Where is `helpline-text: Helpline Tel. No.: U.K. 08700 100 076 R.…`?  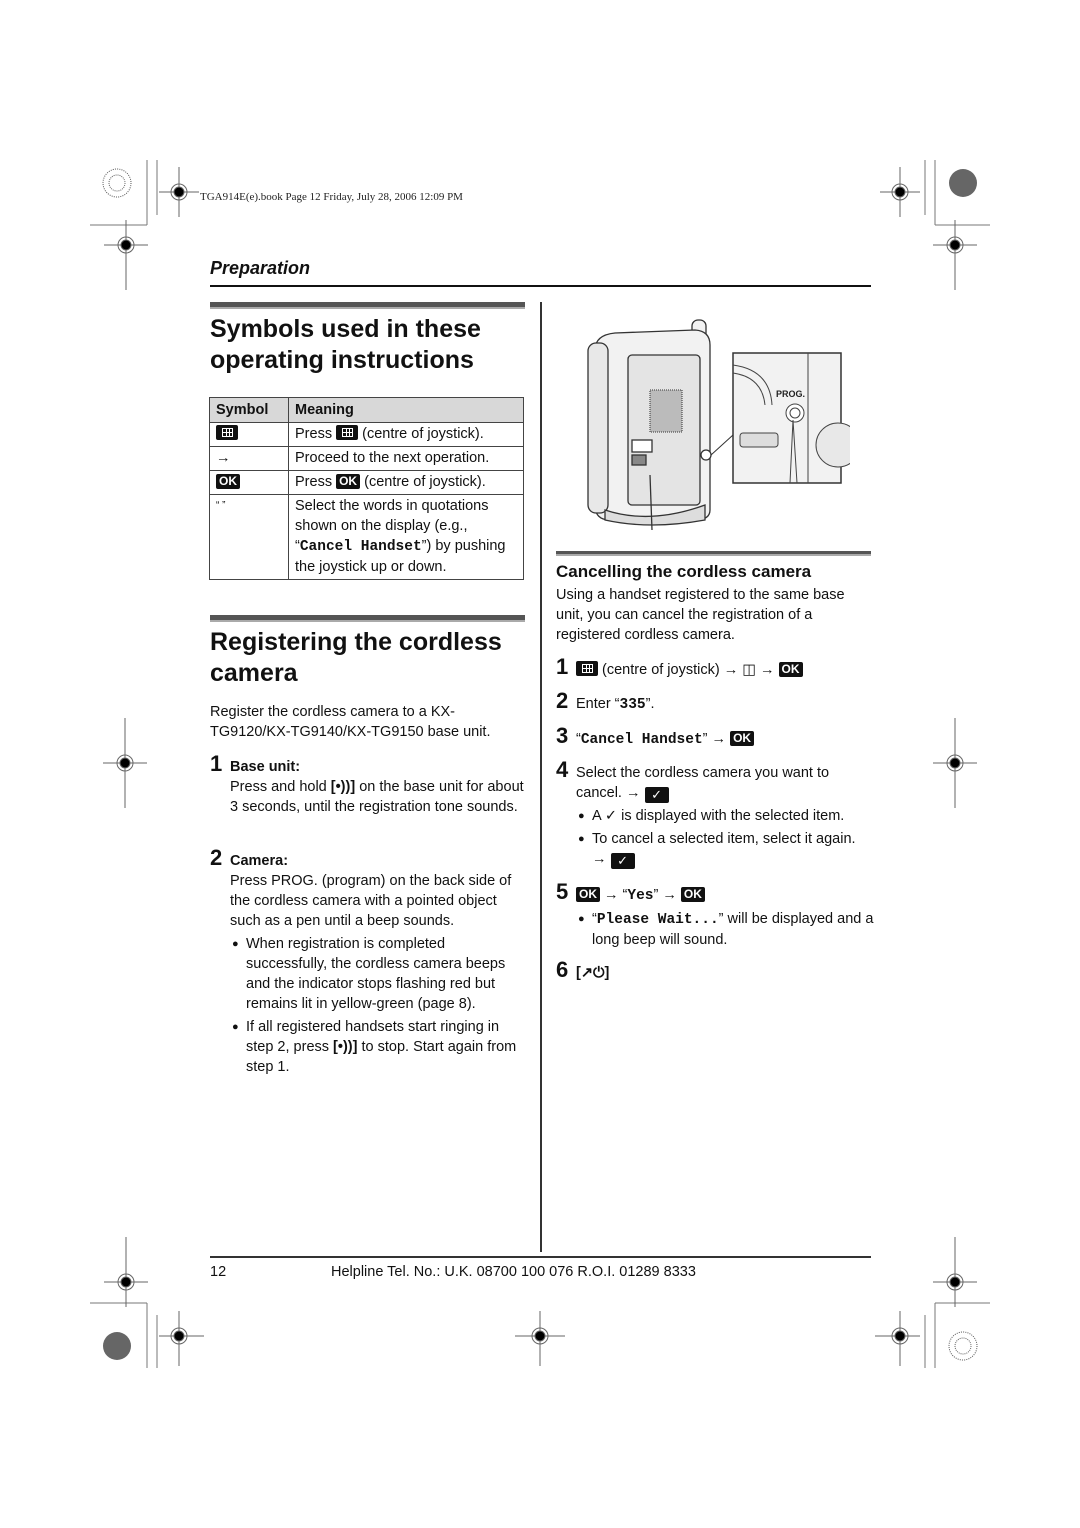
helpline-text: Helpline Tel. No.: U.K. 08700 100 076 R.… is located at coordinates (513, 1272).